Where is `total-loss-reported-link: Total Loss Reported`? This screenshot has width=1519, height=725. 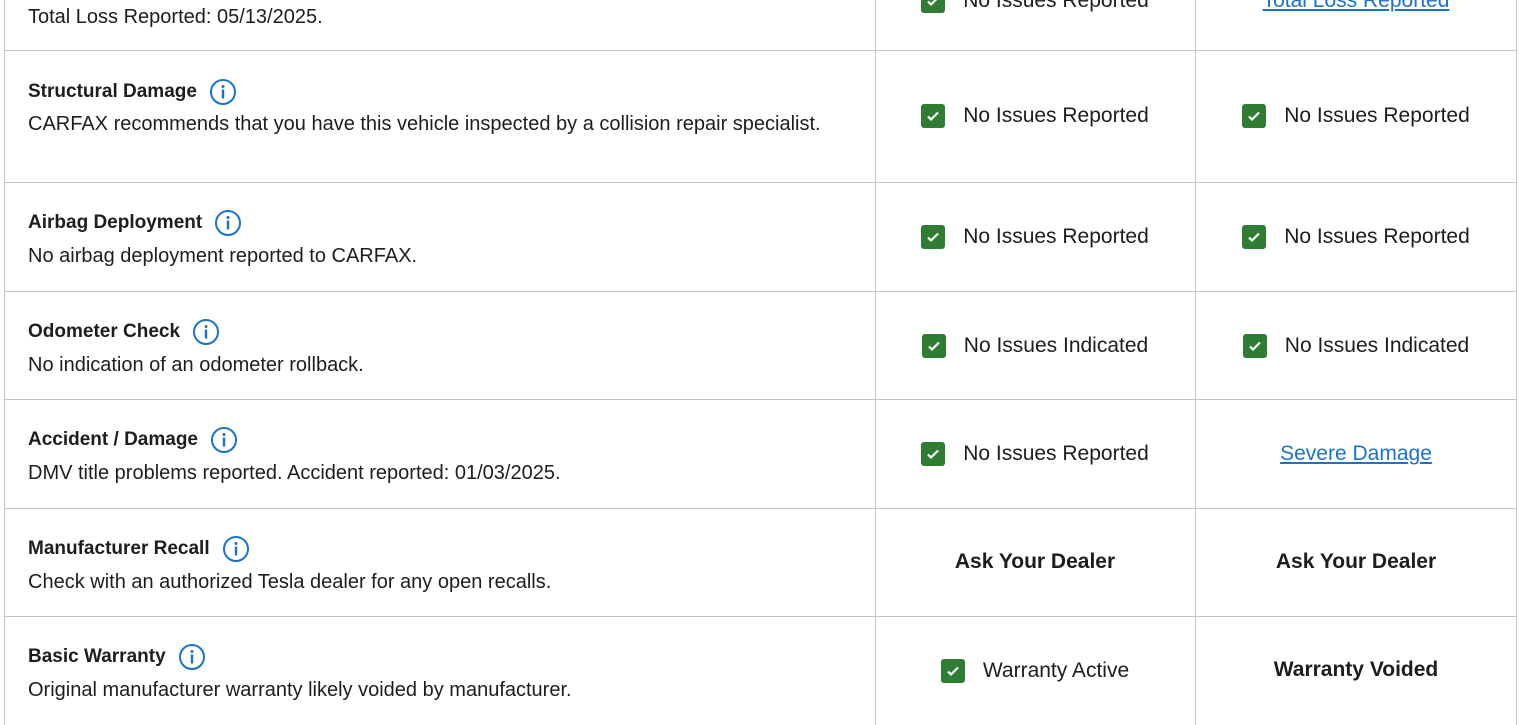
total-loss-reported-link: Total Loss Reported is located at coordinates (1356, 6).